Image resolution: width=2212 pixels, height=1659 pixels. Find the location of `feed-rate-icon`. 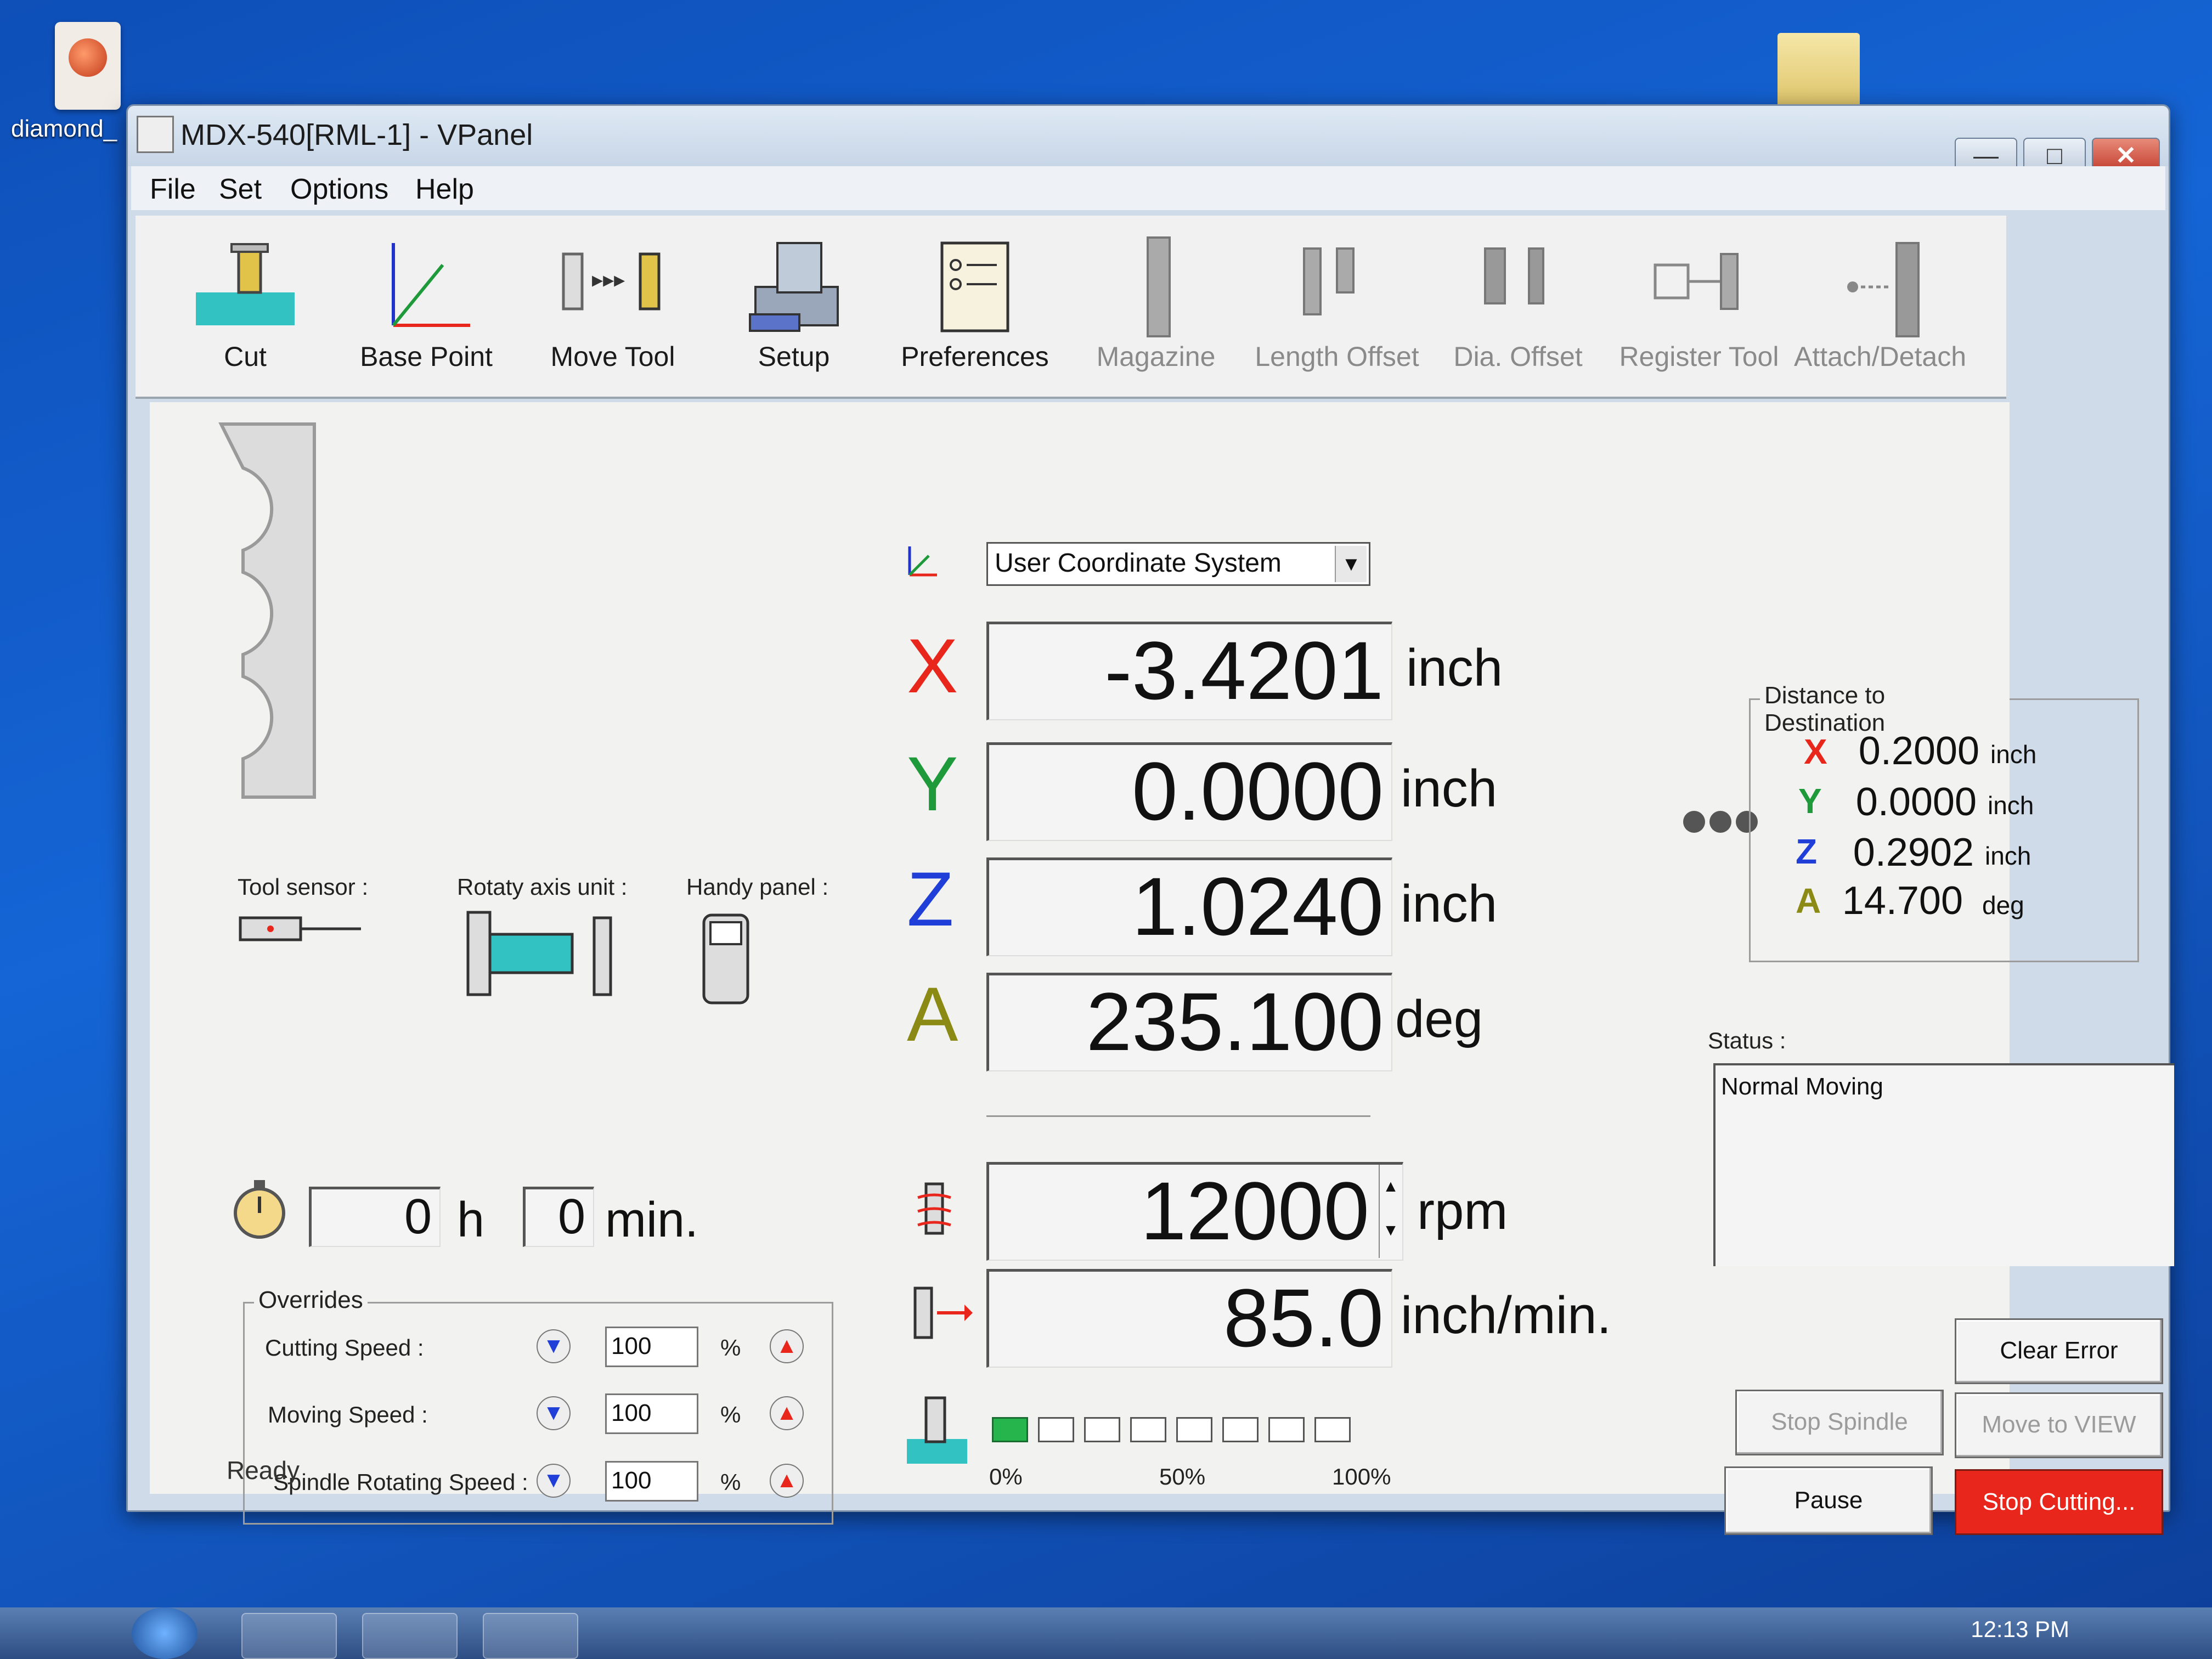

feed-rate-icon is located at coordinates (943, 1312).